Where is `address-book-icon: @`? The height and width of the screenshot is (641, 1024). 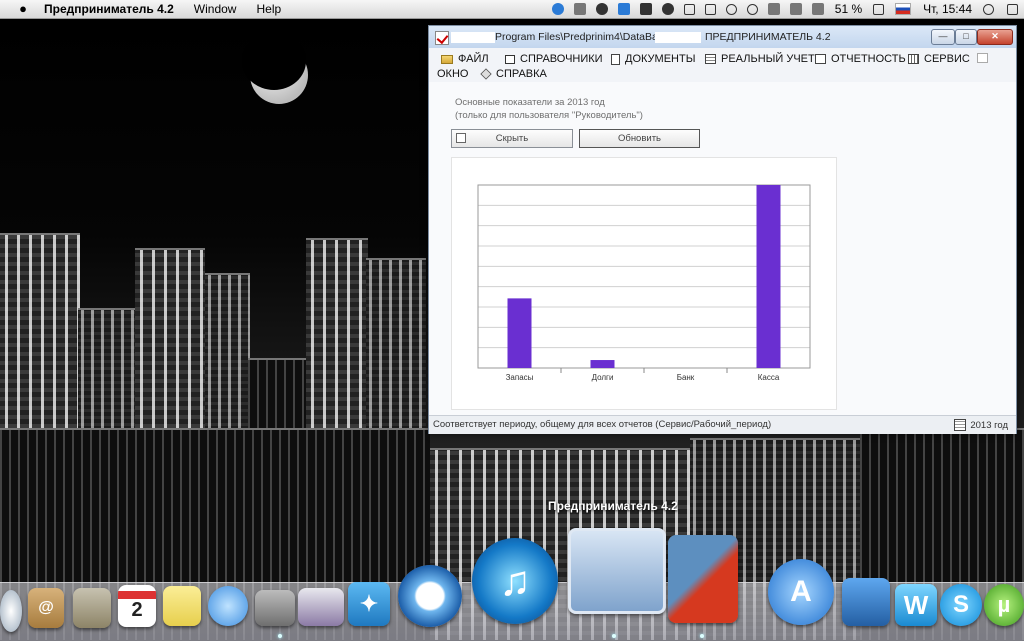
address-book-icon: @ is located at coordinates (46, 608).